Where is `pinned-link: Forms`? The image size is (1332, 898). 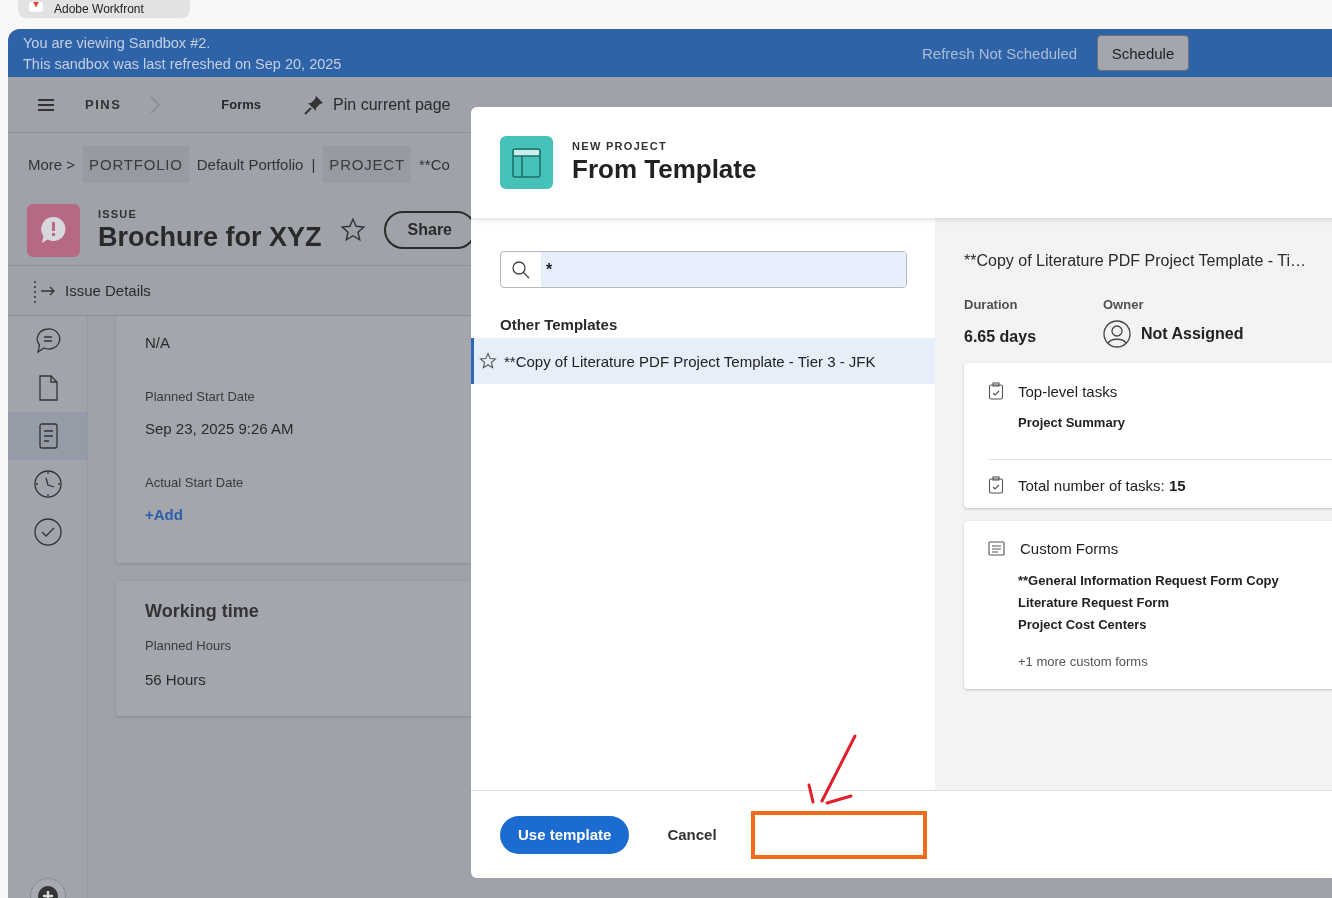
pinned-link: Forms is located at coordinates (241, 104).